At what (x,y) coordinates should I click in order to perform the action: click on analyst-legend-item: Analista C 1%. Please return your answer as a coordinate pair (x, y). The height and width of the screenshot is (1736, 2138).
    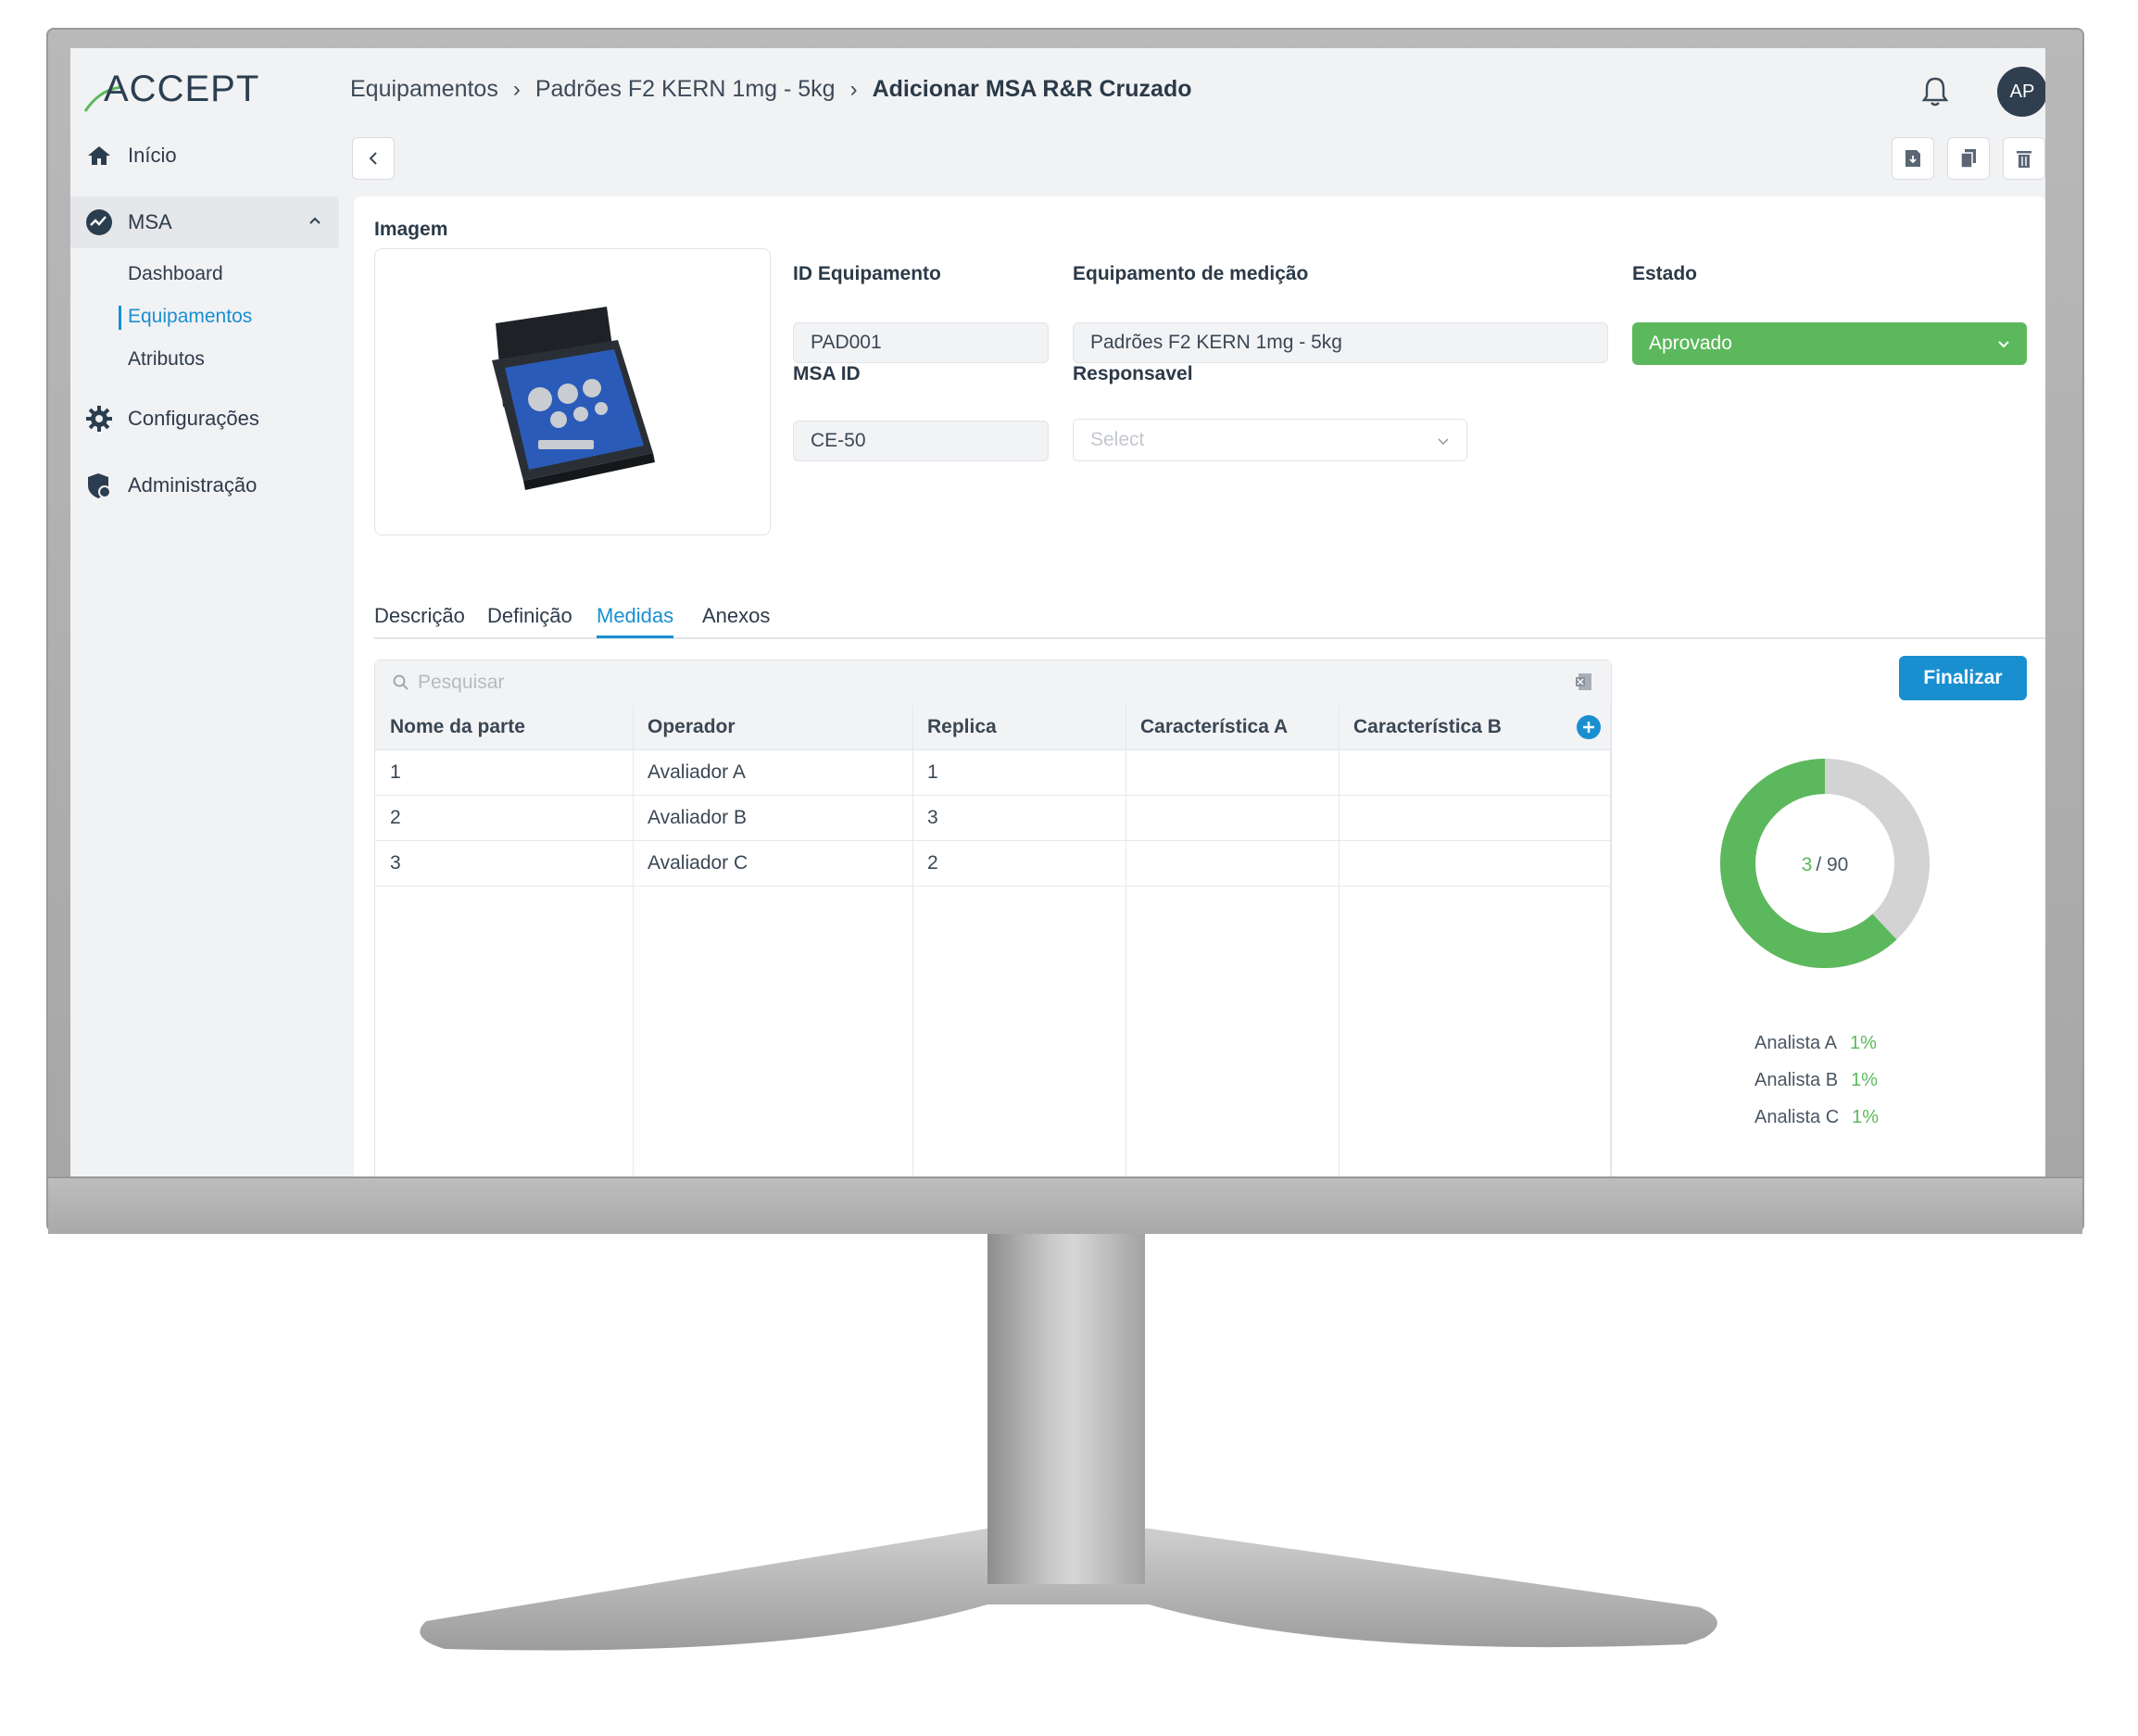
    Looking at the image, I should click on (1816, 1117).